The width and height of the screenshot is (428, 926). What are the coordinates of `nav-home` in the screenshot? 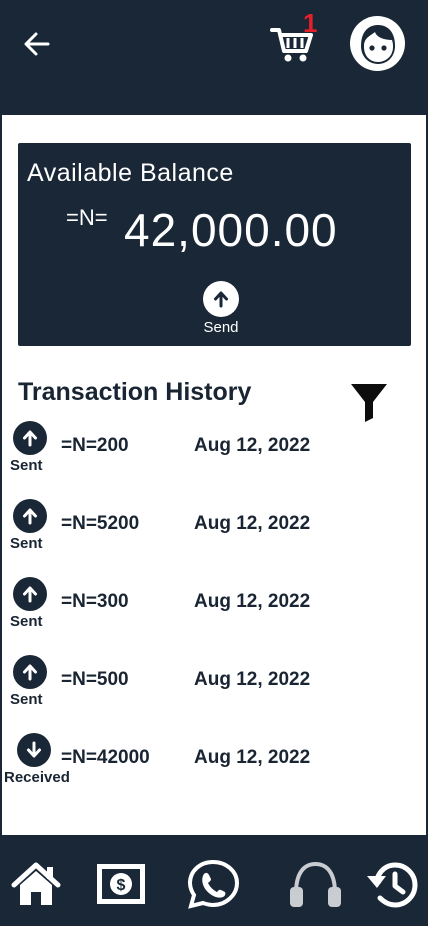 It's located at (36, 884).